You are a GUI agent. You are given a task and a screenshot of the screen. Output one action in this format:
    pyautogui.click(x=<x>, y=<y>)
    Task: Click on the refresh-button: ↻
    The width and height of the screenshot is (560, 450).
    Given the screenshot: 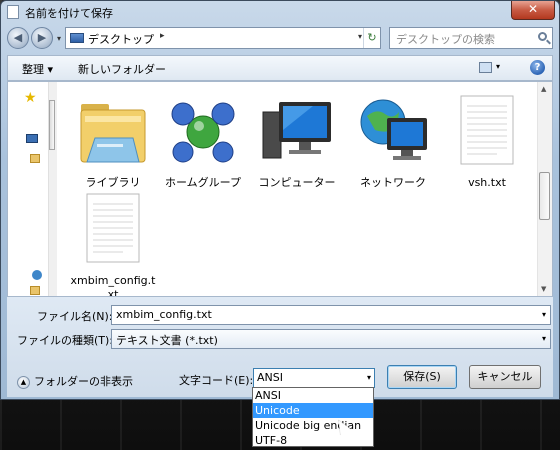 What is the action you would take?
    pyautogui.click(x=371, y=38)
    